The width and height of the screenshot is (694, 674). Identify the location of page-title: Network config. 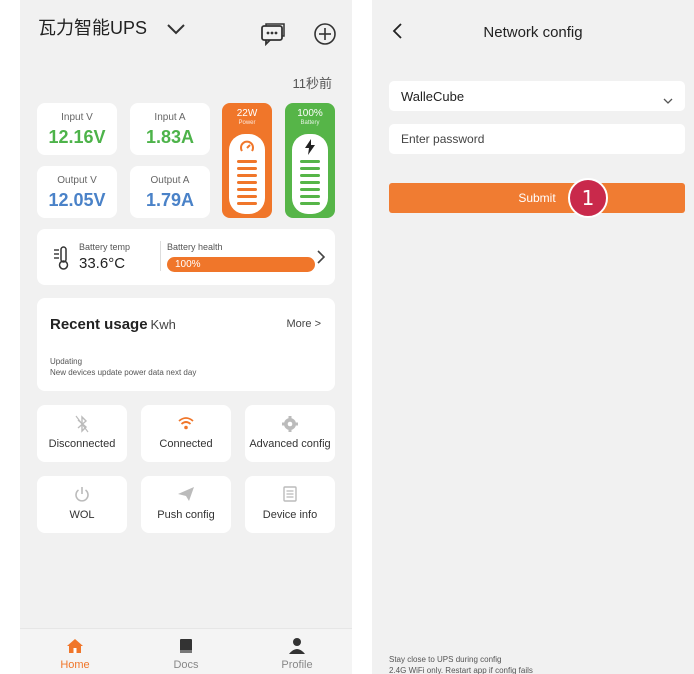
(533, 32).